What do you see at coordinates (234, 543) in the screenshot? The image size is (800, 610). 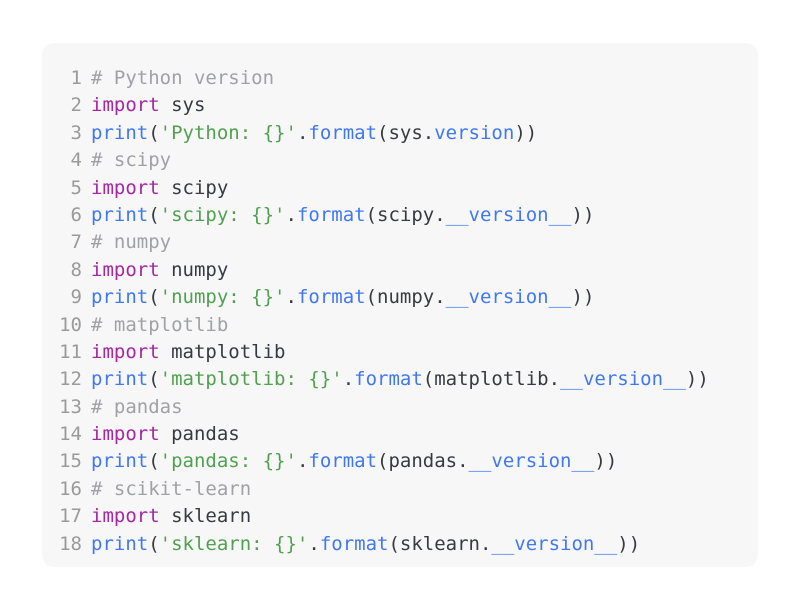 I see `code-token: 'sklearn: {}'` at bounding box center [234, 543].